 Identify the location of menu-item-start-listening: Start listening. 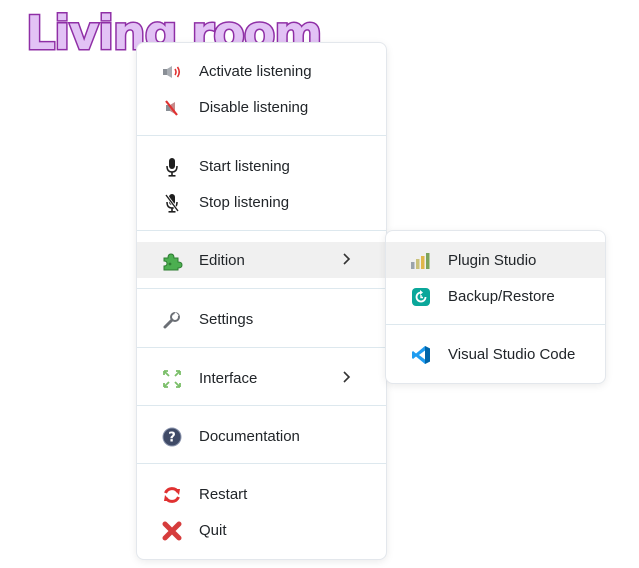
(261, 166).